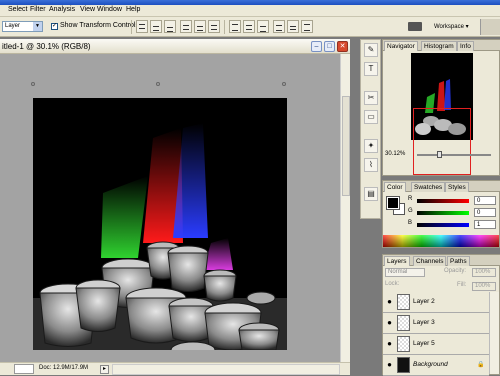 This screenshot has height=376, width=500. What do you see at coordinates (490, 27) in the screenshot?
I see `palette-well` at bounding box center [490, 27].